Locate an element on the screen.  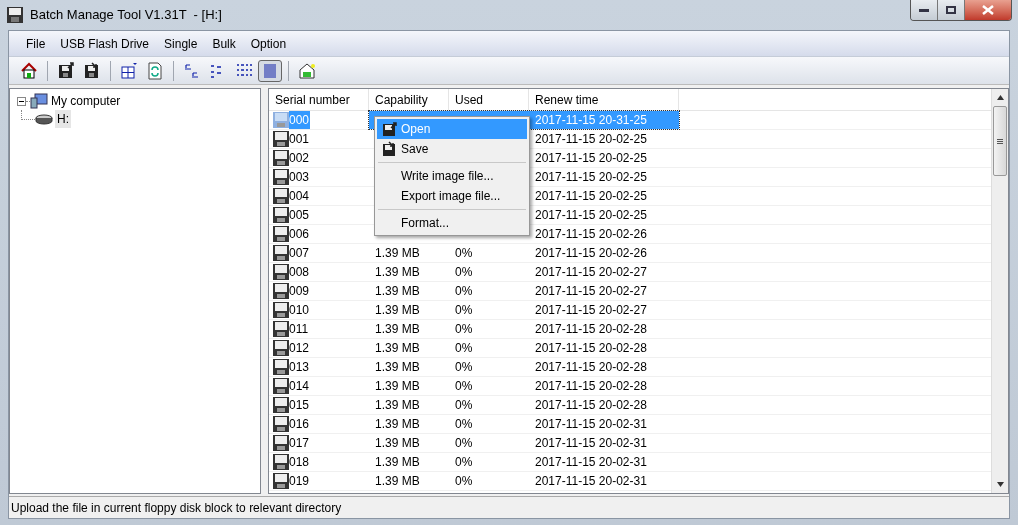
maximize-button is located at coordinates (951, 10).